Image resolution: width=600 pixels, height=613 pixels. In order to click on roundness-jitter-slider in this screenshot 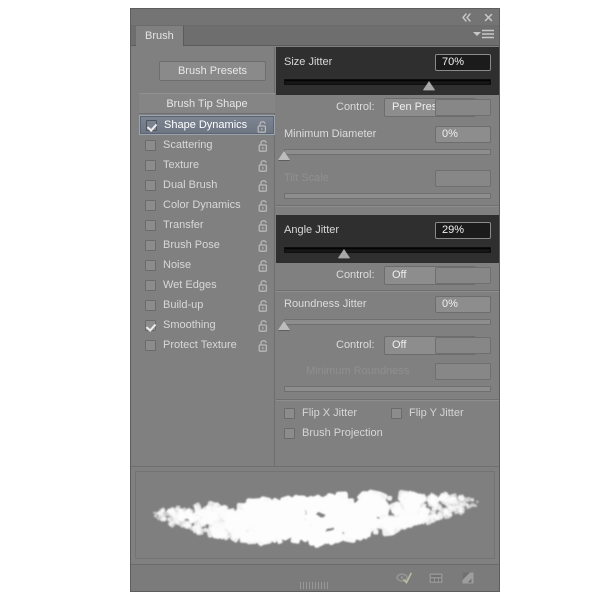, I will do `click(384, 324)`.